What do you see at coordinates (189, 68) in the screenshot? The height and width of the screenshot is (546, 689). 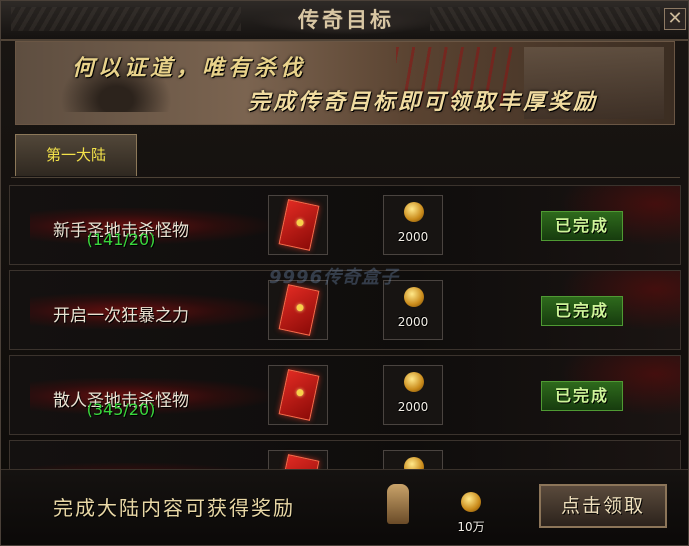 I see `banner-slogan: 何以证道，唯有杀伐` at bounding box center [189, 68].